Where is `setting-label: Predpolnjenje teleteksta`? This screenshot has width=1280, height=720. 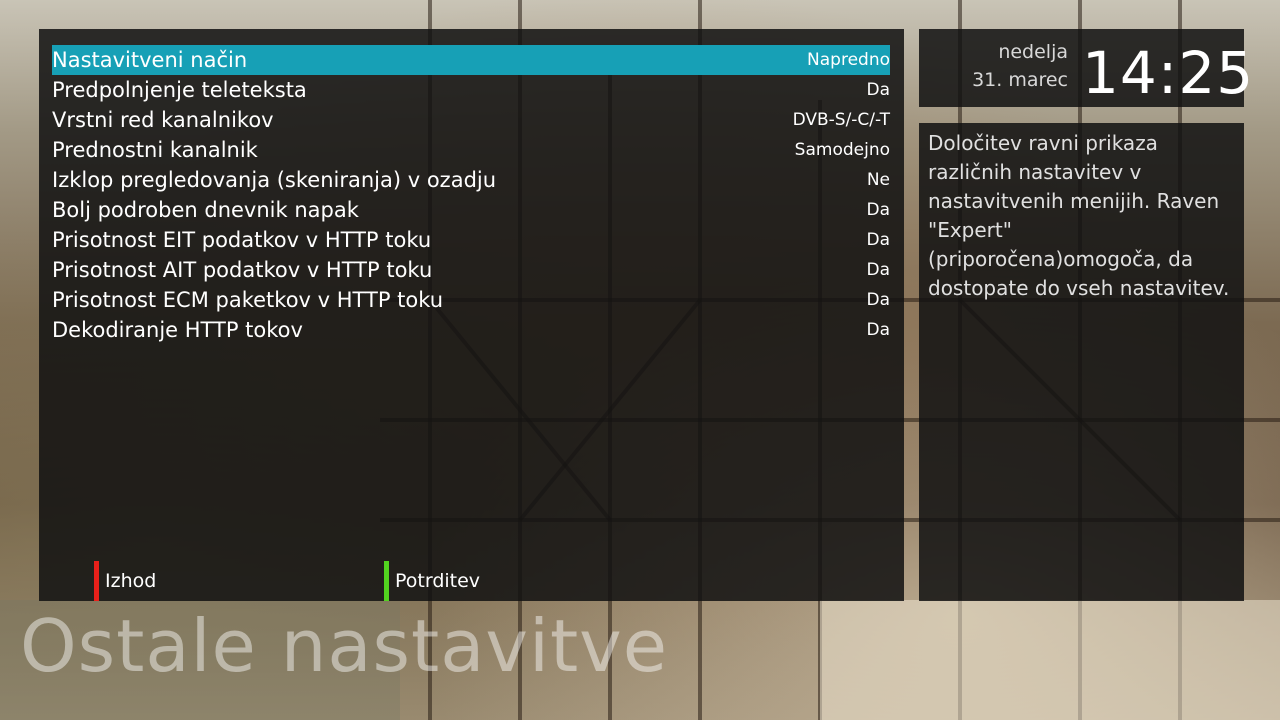
setting-label: Predpolnjenje teleteksta is located at coordinates (179, 90).